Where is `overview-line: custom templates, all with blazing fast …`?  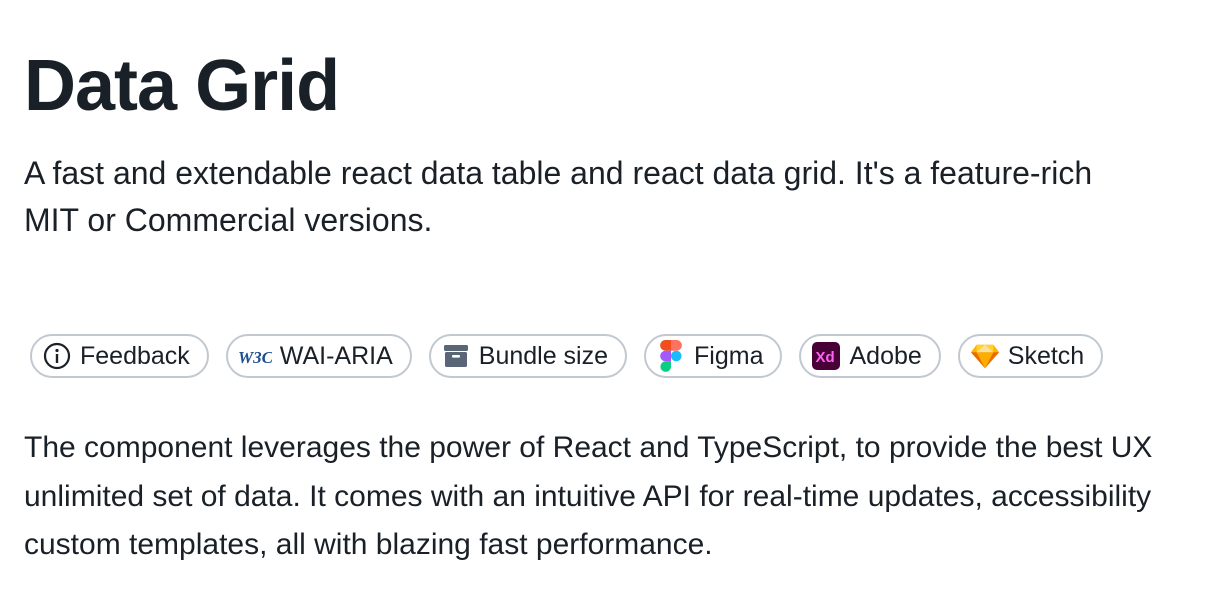 overview-line: custom templates, all with blazing fast … is located at coordinates (368, 544).